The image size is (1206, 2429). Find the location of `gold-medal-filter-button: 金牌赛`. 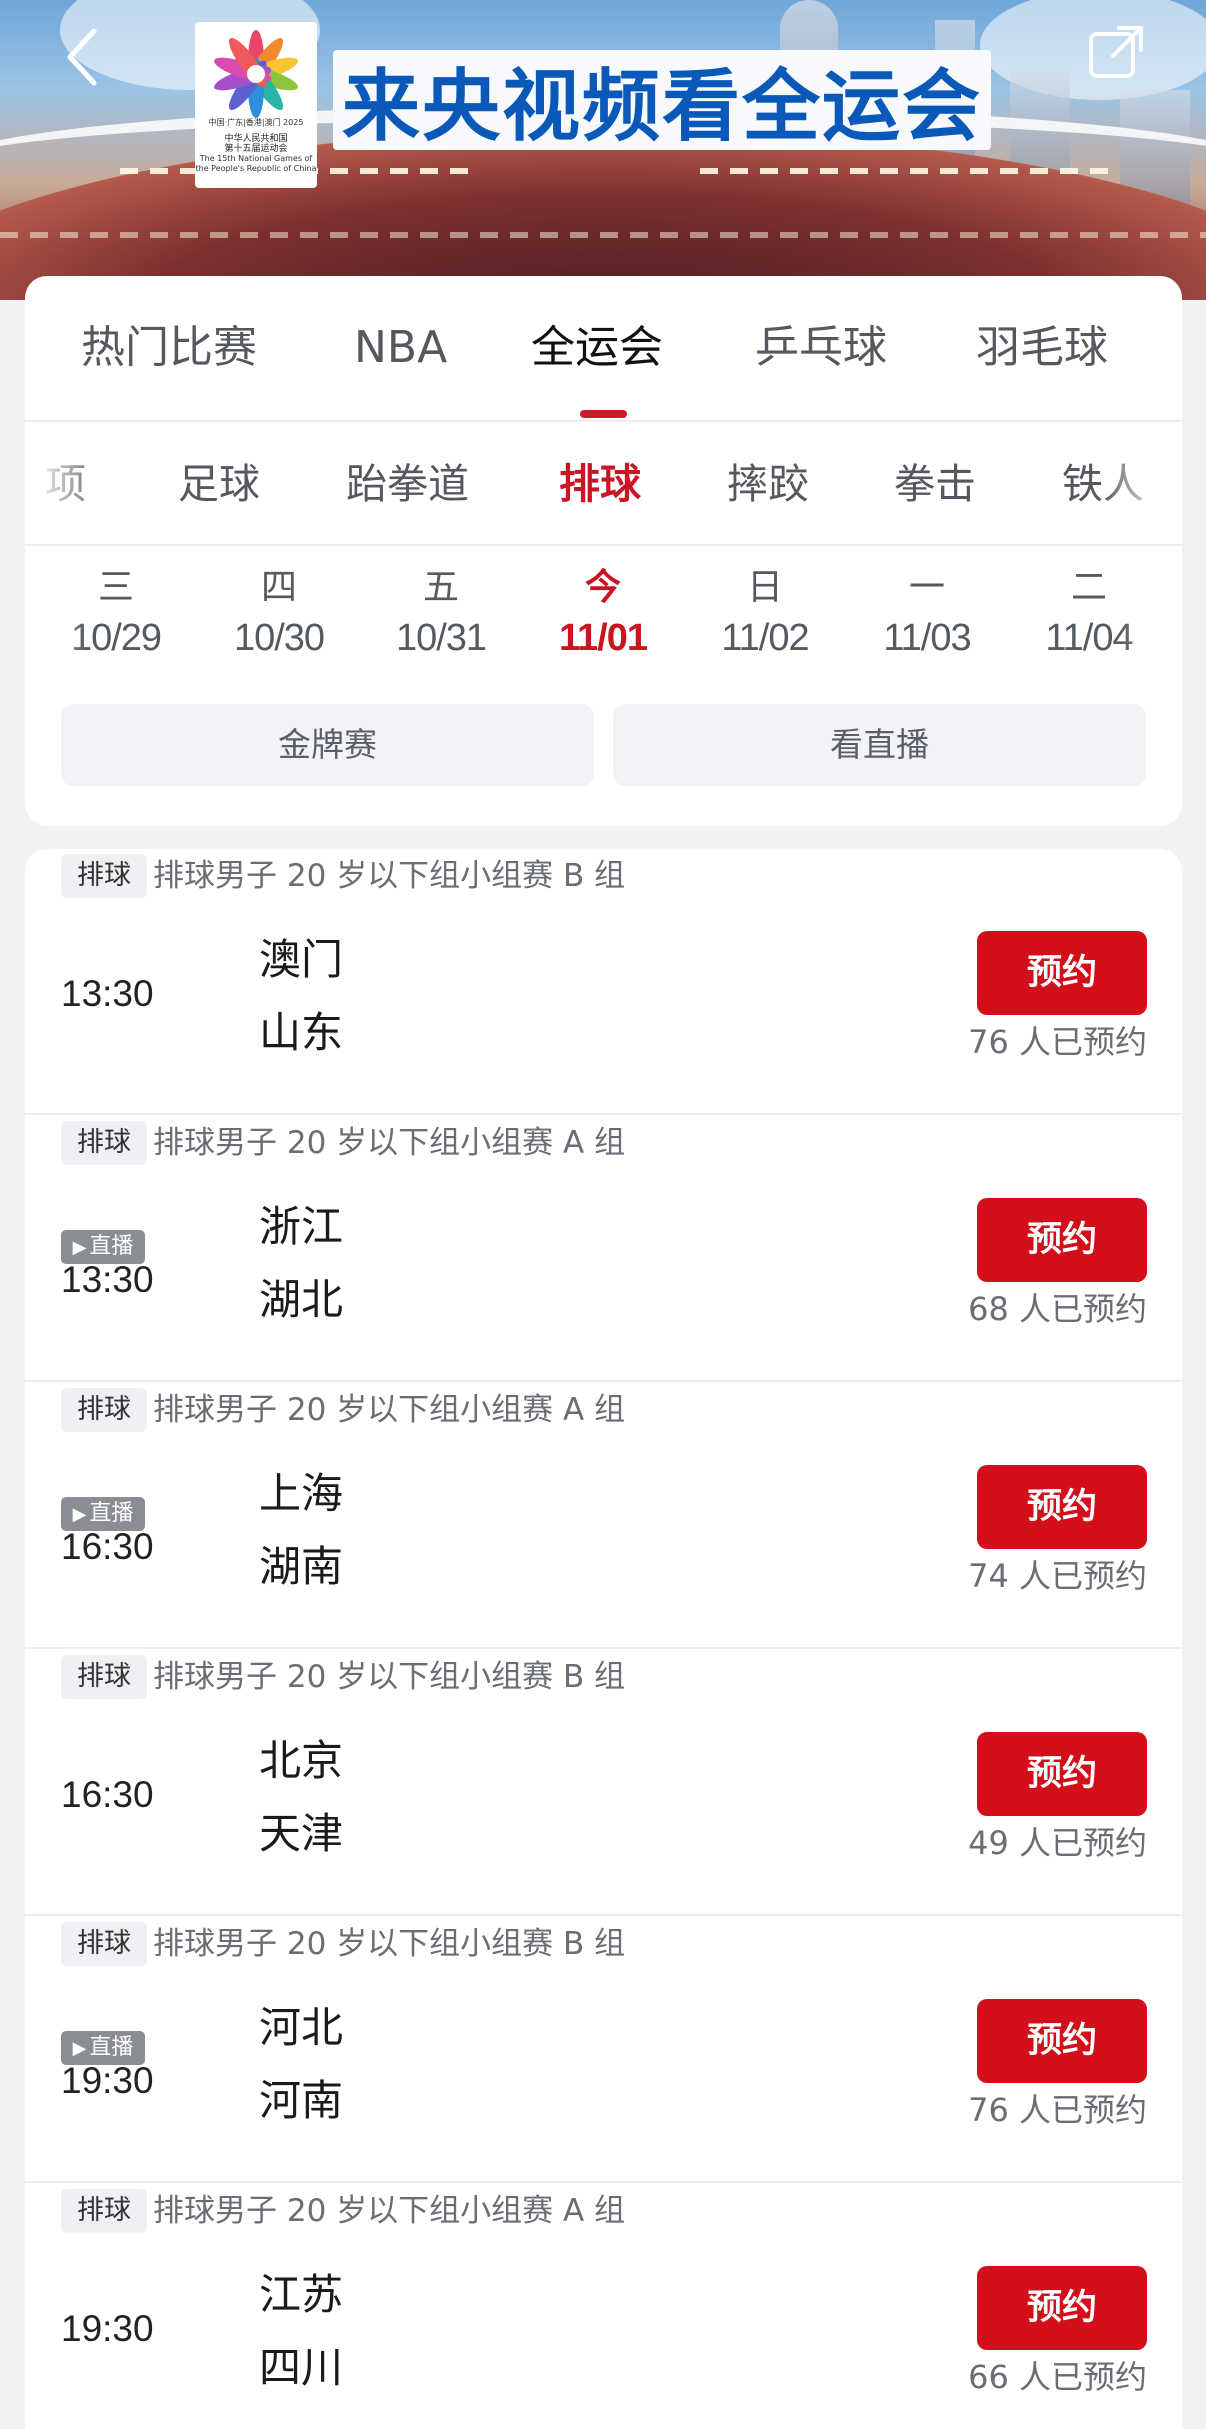

gold-medal-filter-button: 金牌赛 is located at coordinates (327, 745).